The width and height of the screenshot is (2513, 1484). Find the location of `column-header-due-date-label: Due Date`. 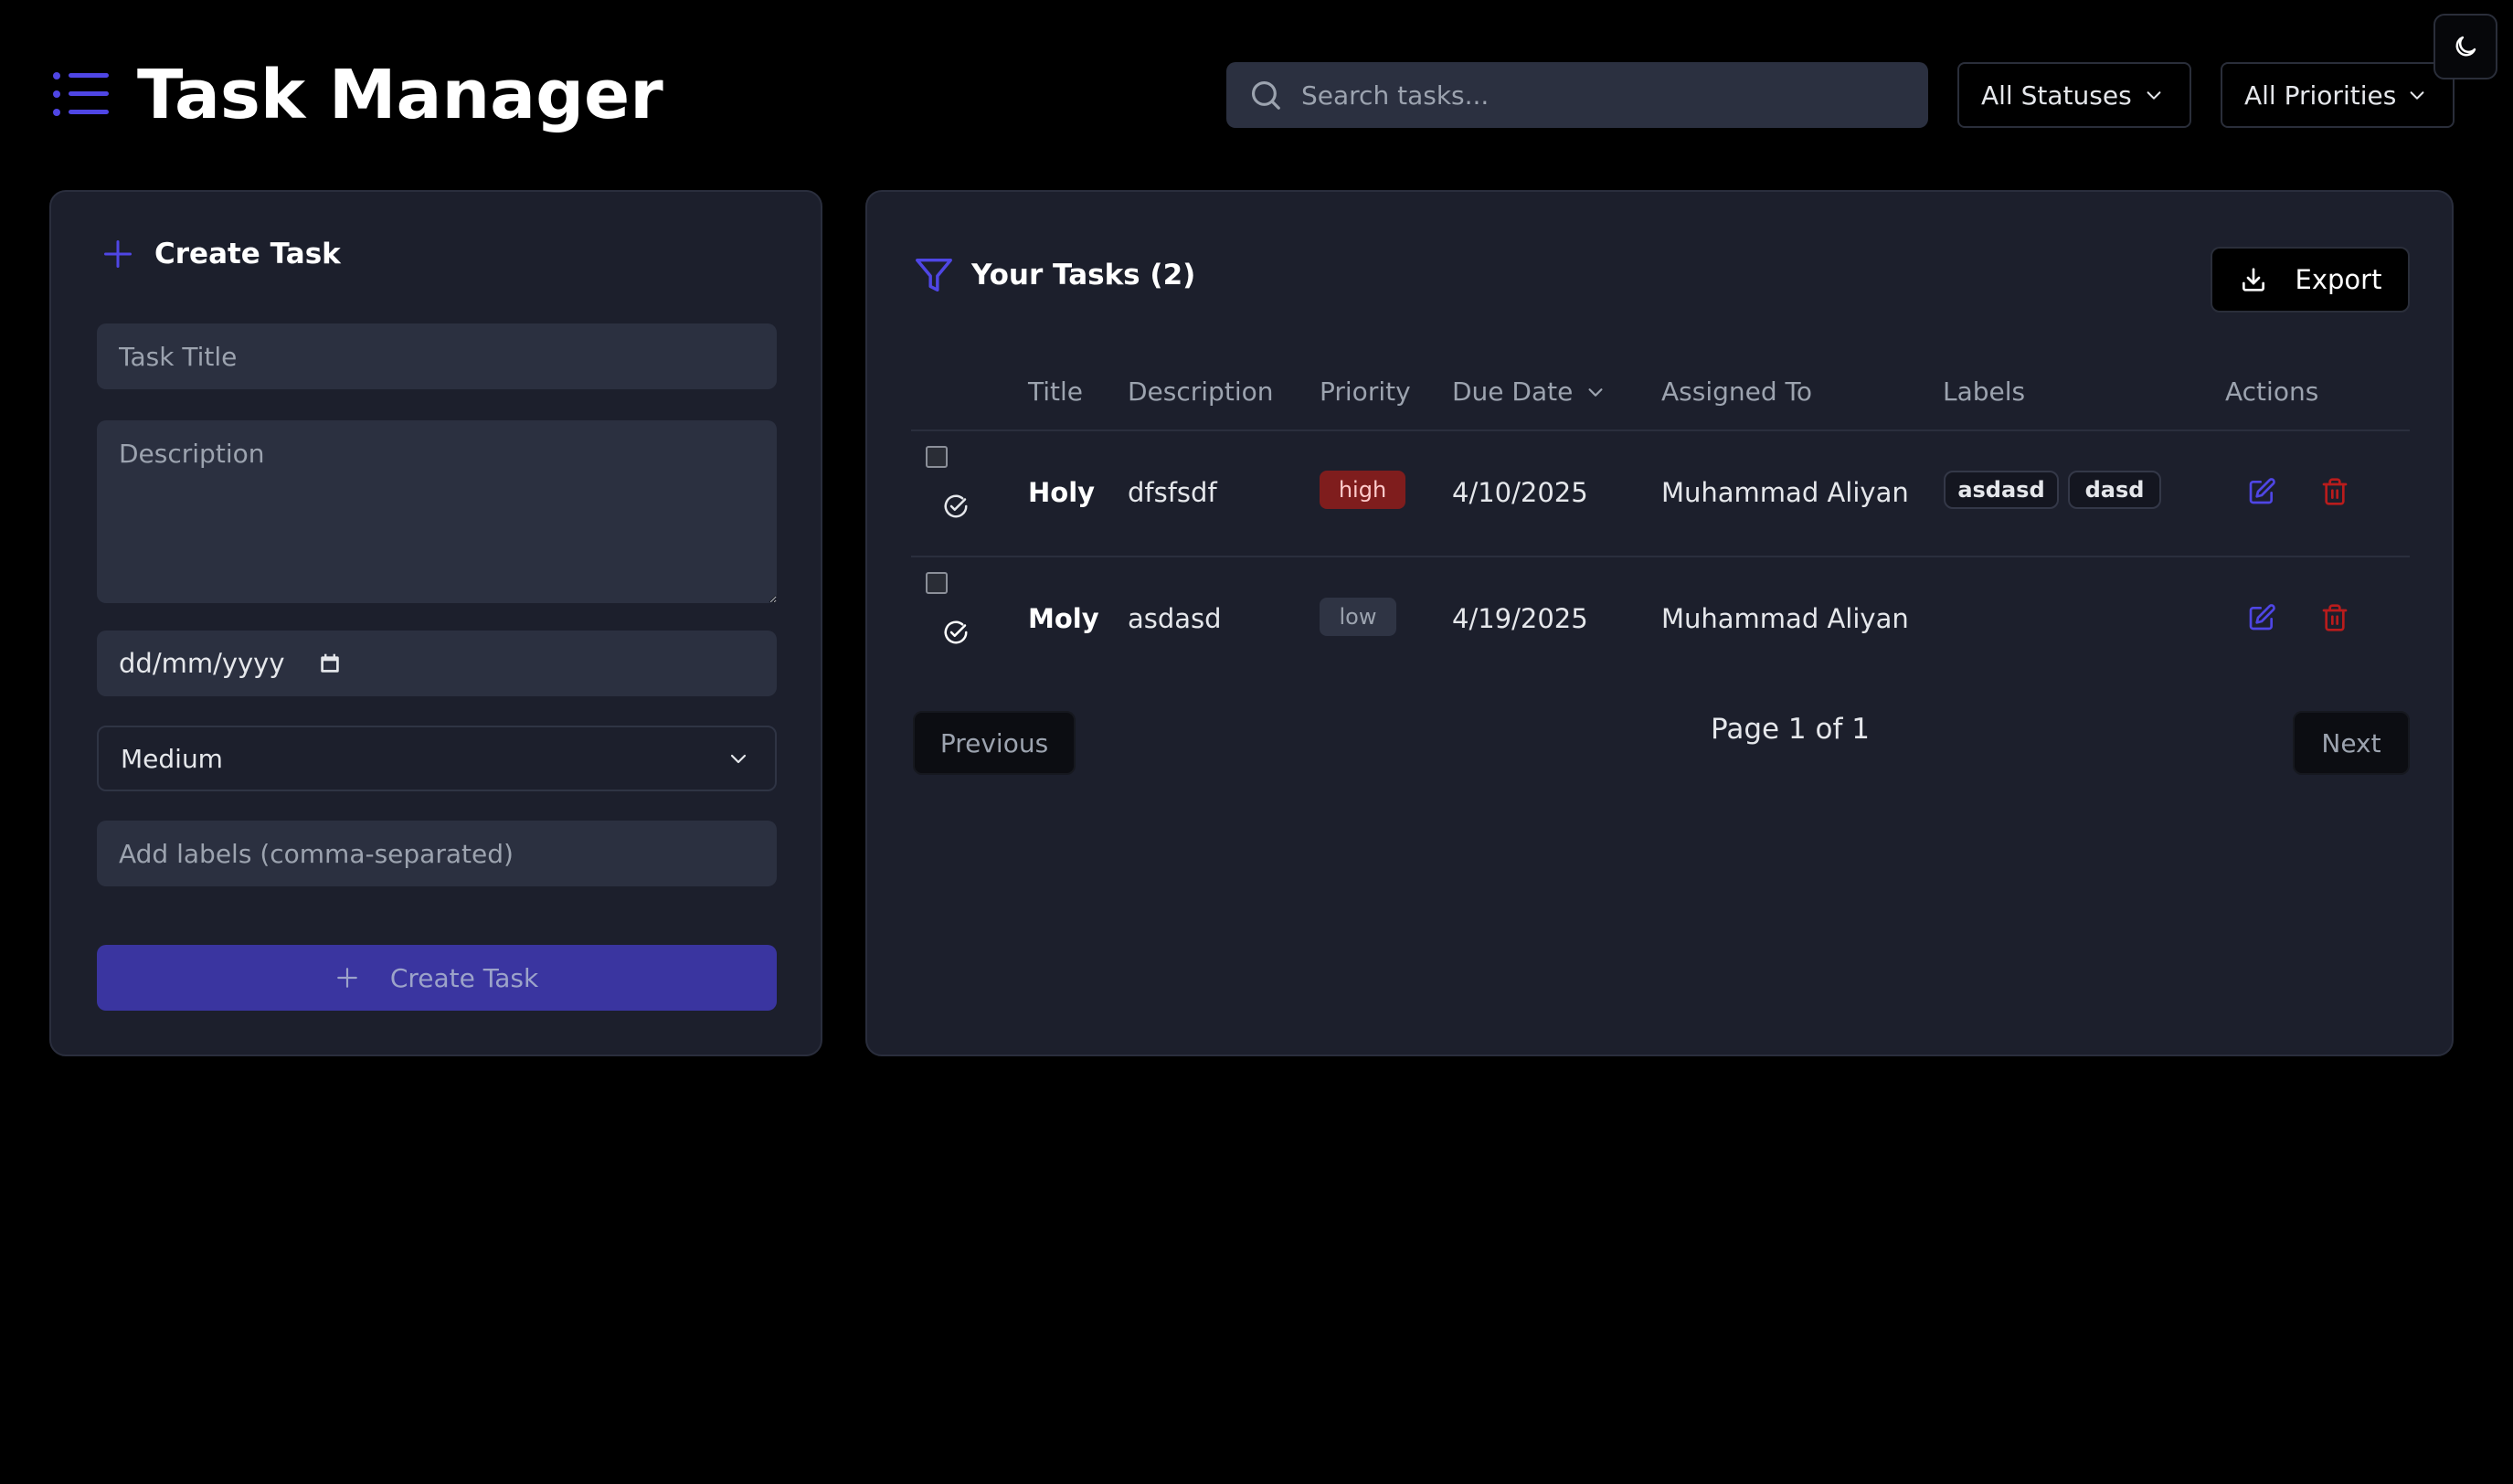

column-header-due-date-label: Due Date is located at coordinates (1513, 391).